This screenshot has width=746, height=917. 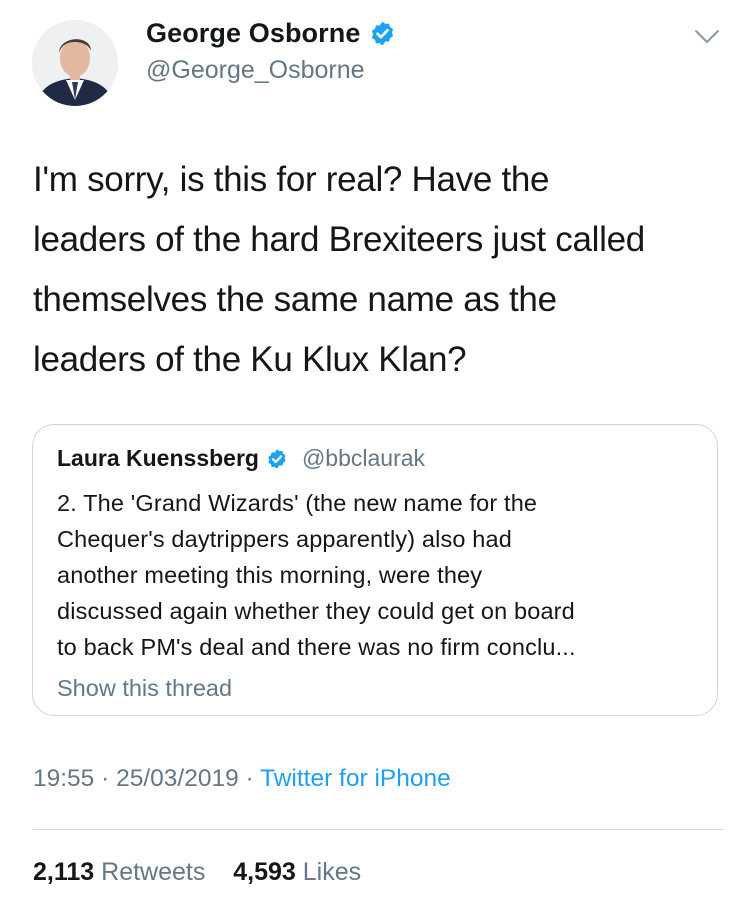 I want to click on chevron-down-icon, so click(x=707, y=37).